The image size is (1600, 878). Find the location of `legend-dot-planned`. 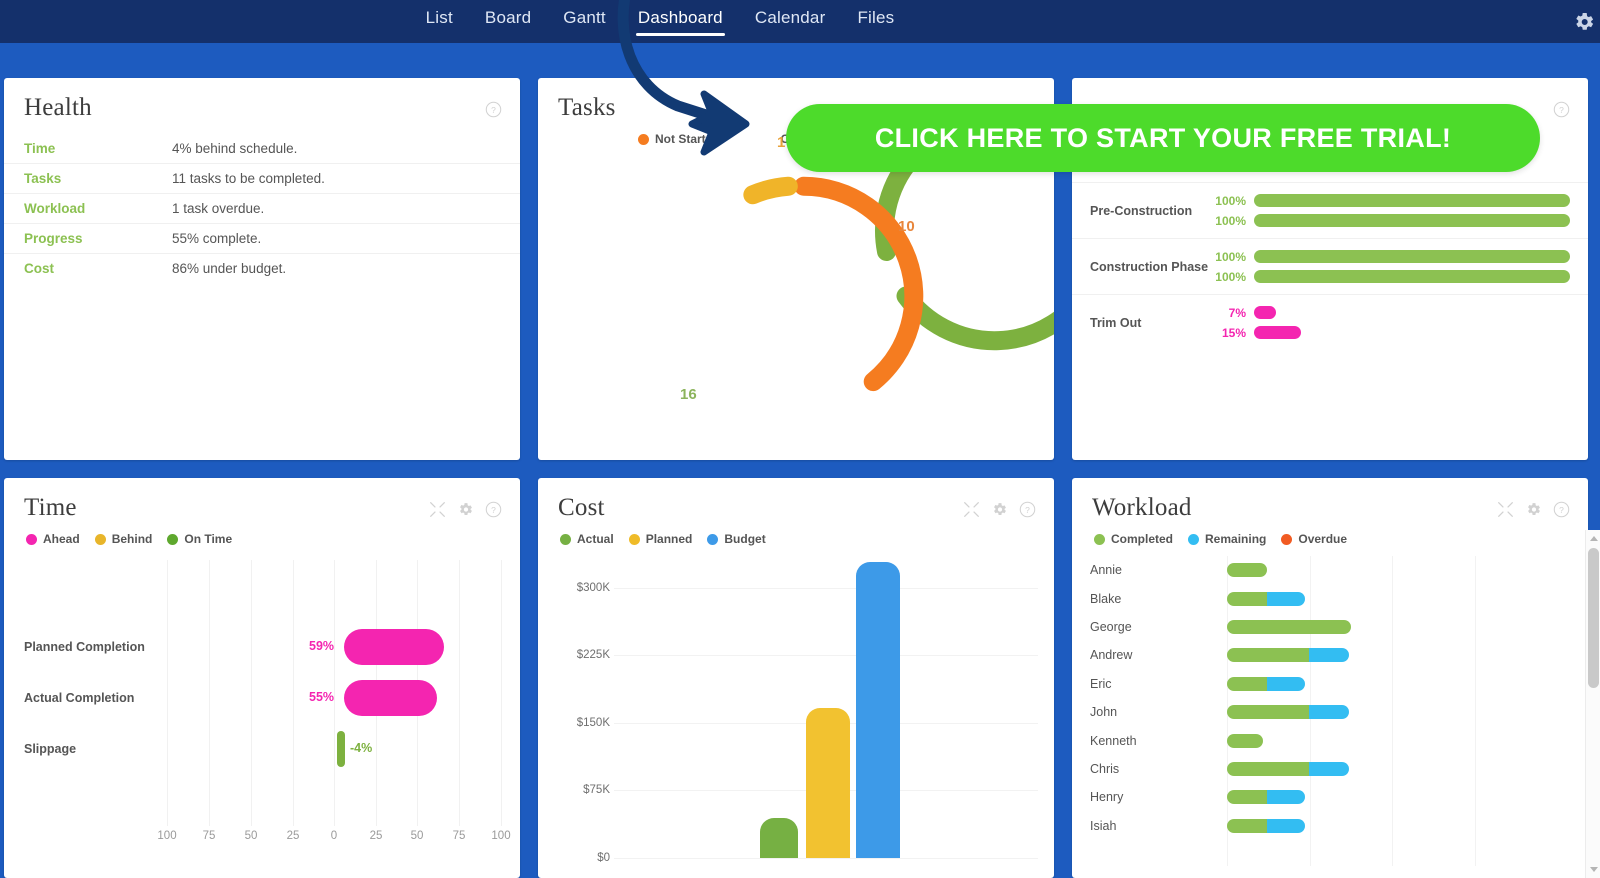

legend-dot-planned is located at coordinates (634, 539).